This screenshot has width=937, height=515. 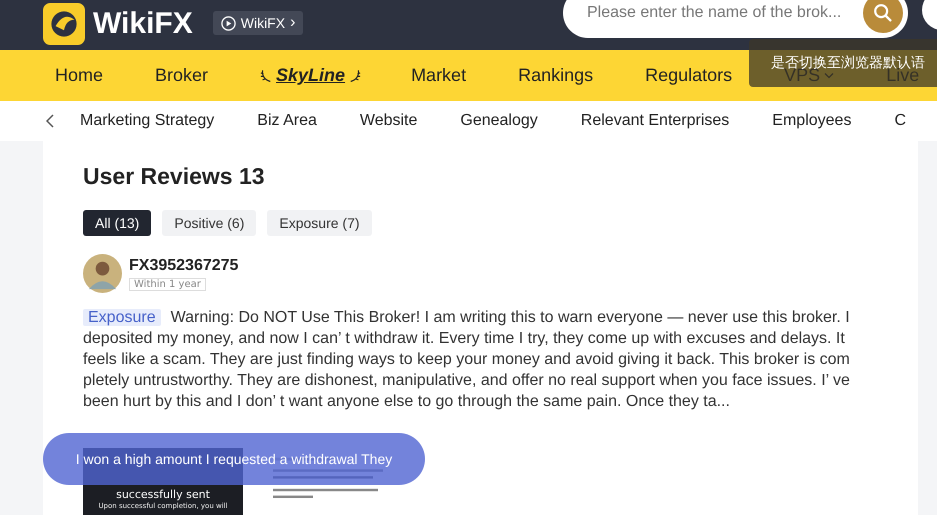 I want to click on username: FX3952367275, so click(x=183, y=265).